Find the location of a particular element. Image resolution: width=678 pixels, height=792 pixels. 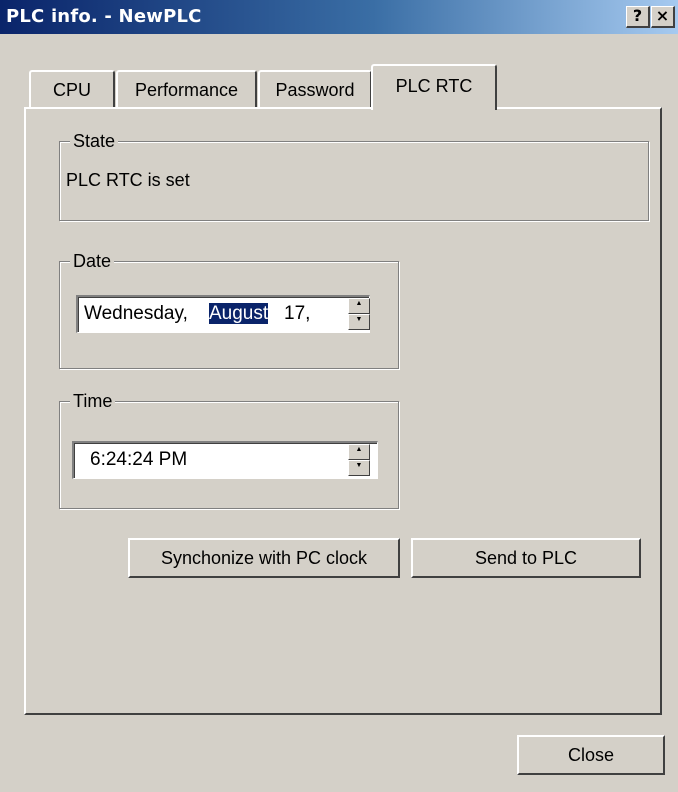

tab-cpu-label: CPU is located at coordinates (71, 90).